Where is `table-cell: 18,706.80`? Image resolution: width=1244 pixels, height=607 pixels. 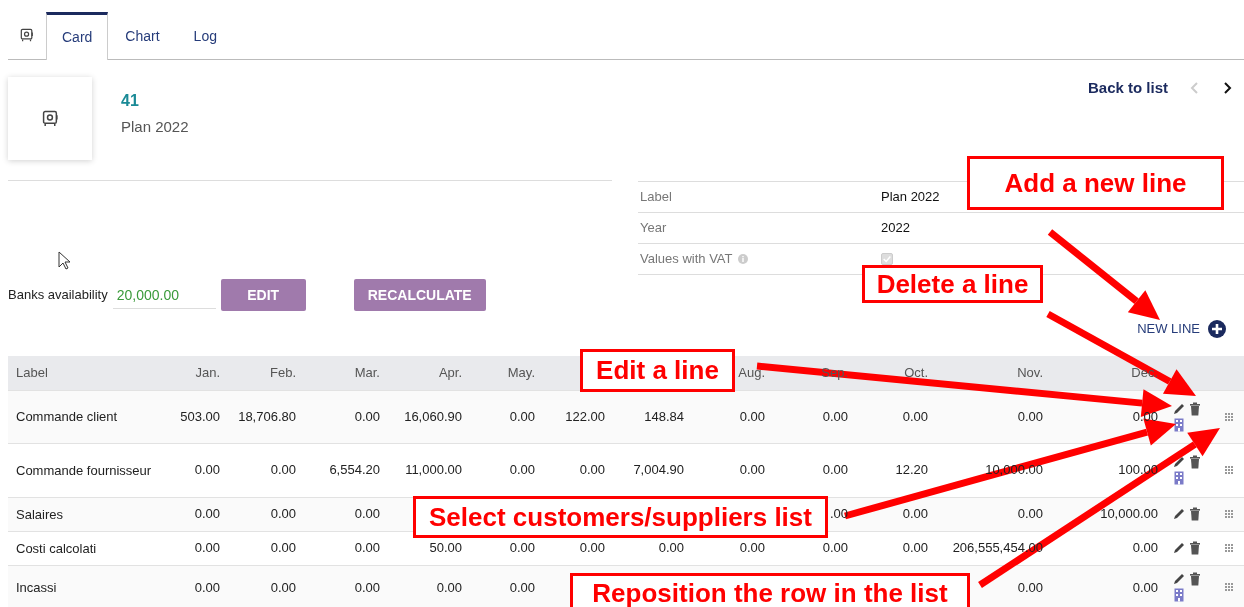
table-cell: 18,706.80 is located at coordinates (267, 416).